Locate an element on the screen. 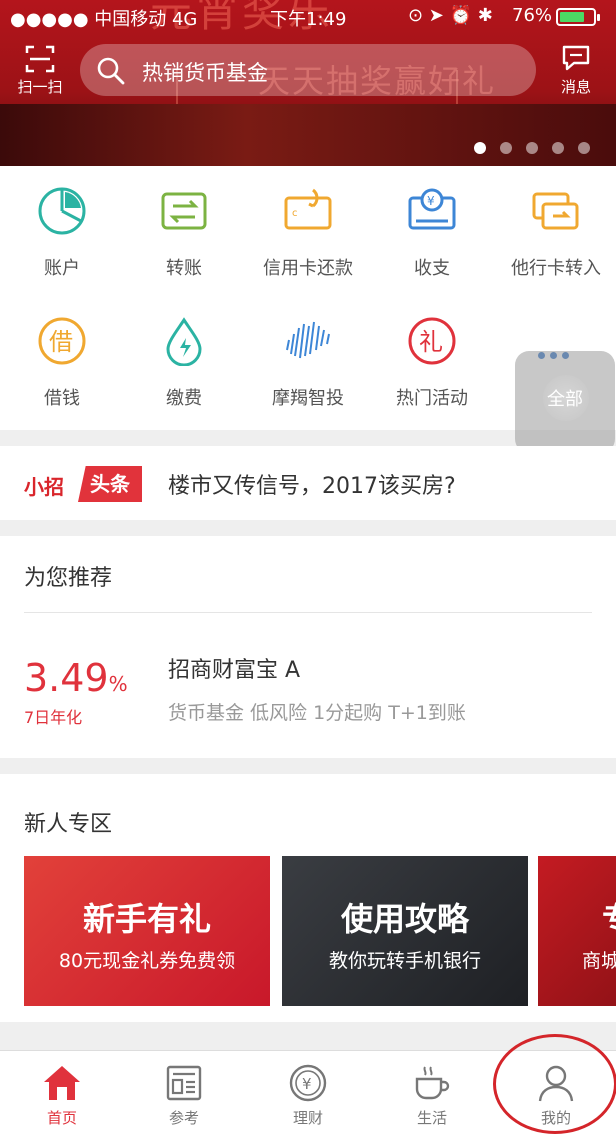  grid-label: 转账 is located at coordinates (184, 268).